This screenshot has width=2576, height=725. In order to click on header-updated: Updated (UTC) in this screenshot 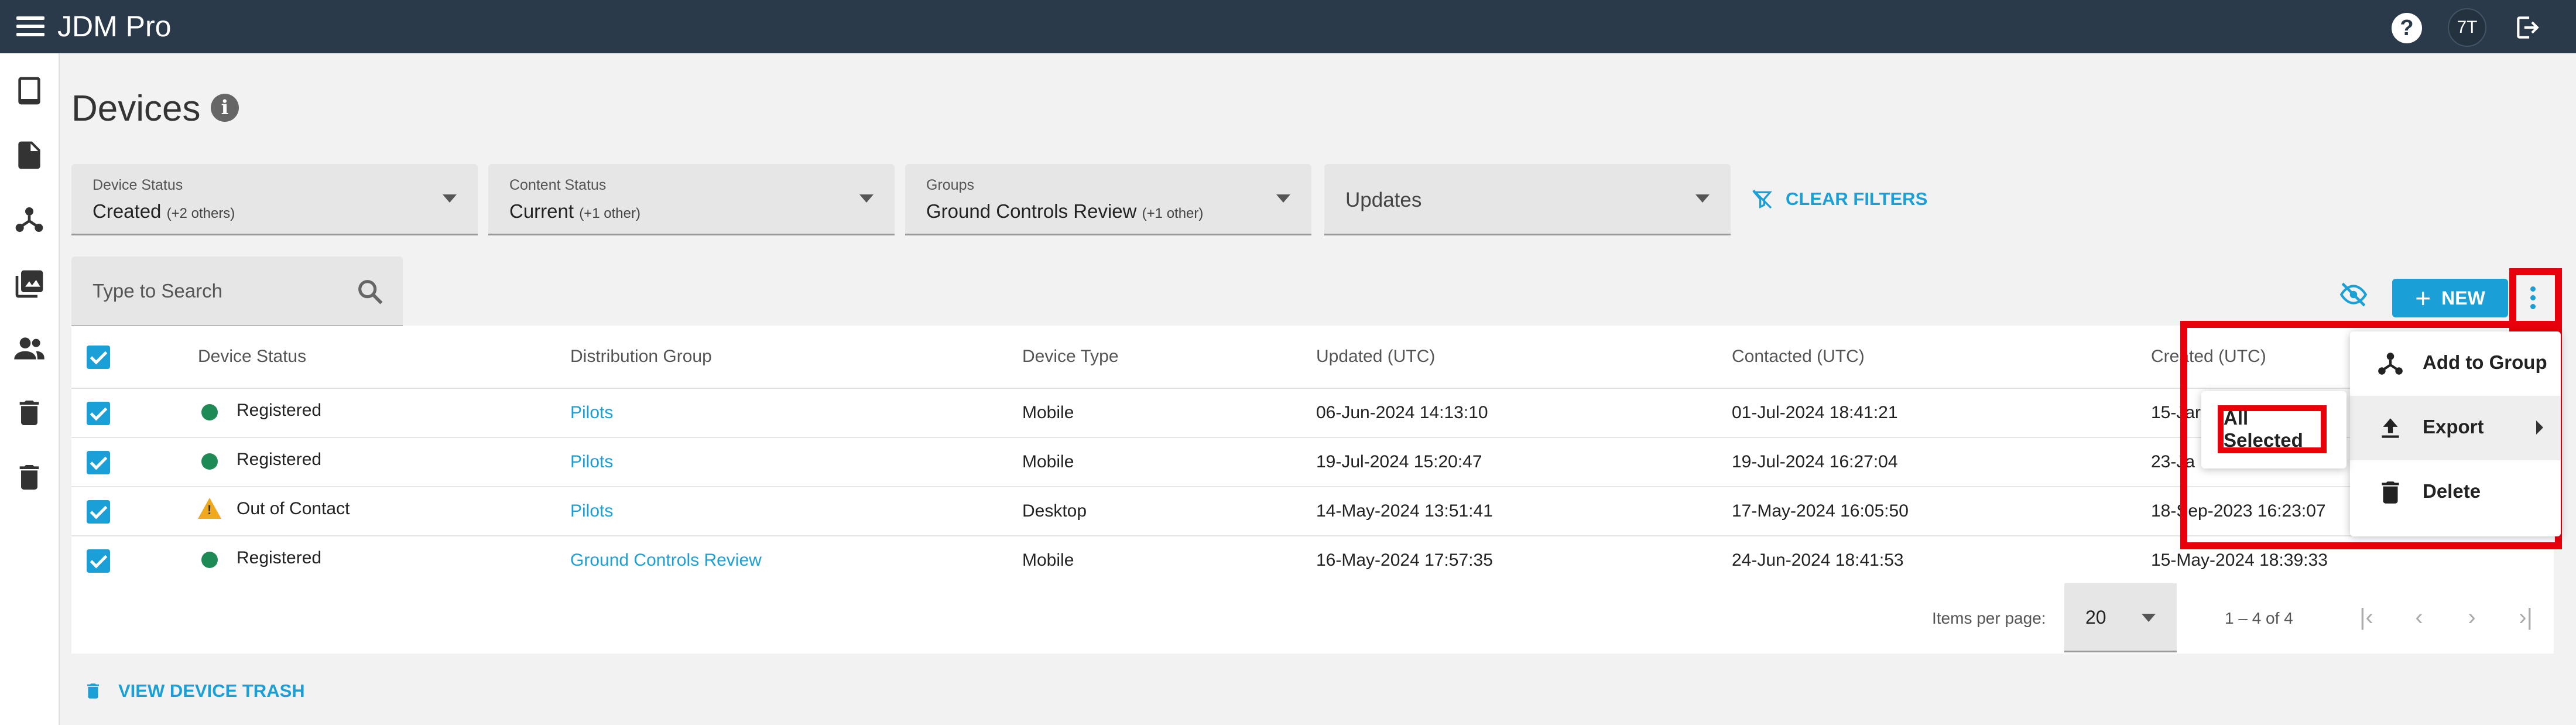, I will do `click(1375, 357)`.